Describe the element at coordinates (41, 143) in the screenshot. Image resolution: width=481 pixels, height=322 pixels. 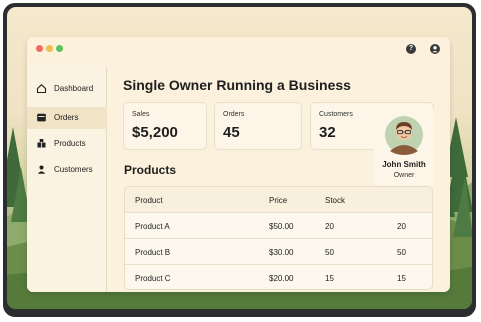
I see `products-icon` at that location.